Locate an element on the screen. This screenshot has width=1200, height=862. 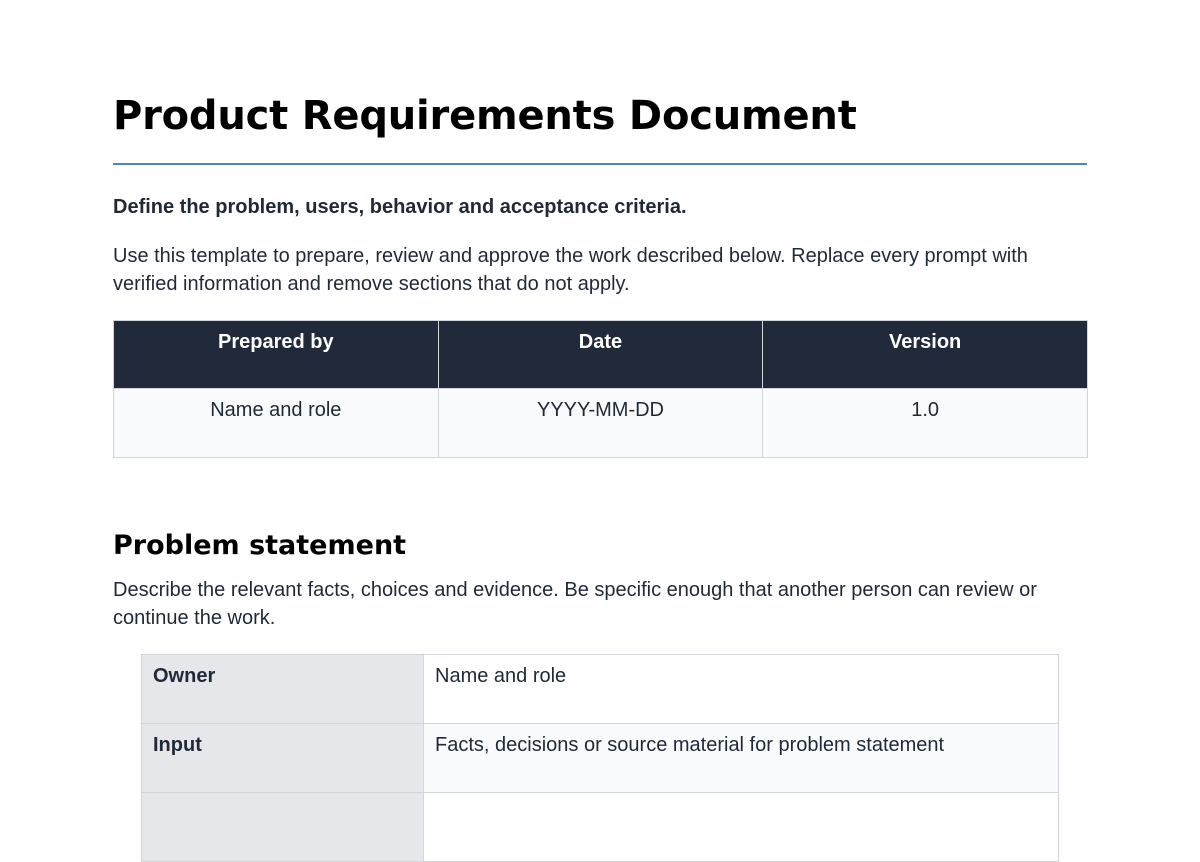
owner-label: Owner is located at coordinates (282, 689).